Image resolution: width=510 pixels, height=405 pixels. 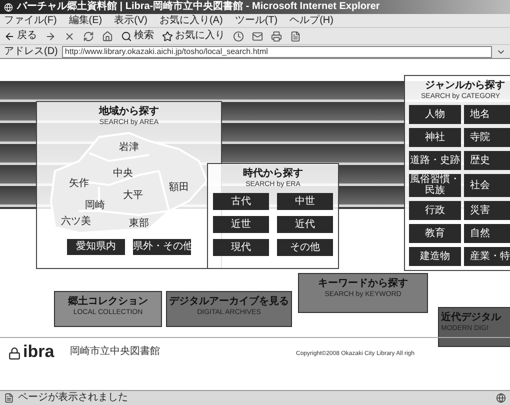 What do you see at coordinates (305, 247) in the screenshot?
I see `era-button: その他` at bounding box center [305, 247].